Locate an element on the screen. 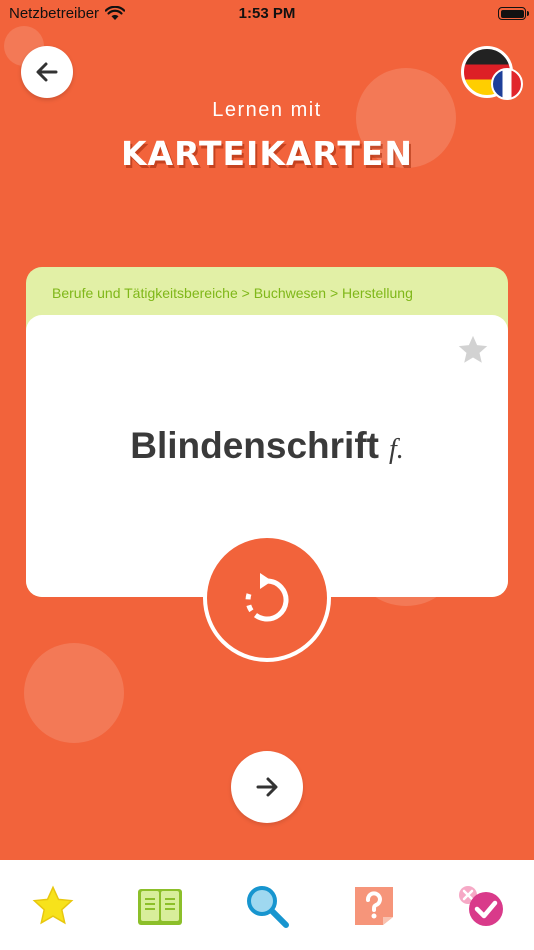  back-button is located at coordinates (47, 72).